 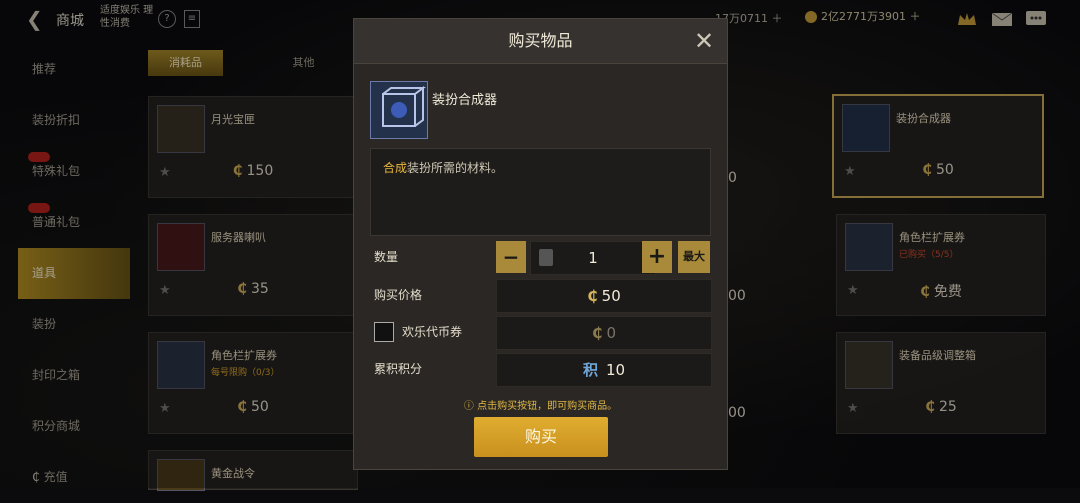 What do you see at coordinates (604, 333) in the screenshot?
I see `coupon-box: ₵ 0` at bounding box center [604, 333].